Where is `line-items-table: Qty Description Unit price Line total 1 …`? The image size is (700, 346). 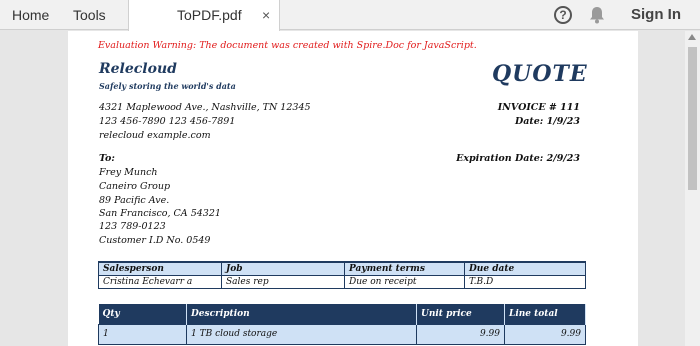 line-items-table: Qty Description Unit price Line total 1 … is located at coordinates (342, 324).